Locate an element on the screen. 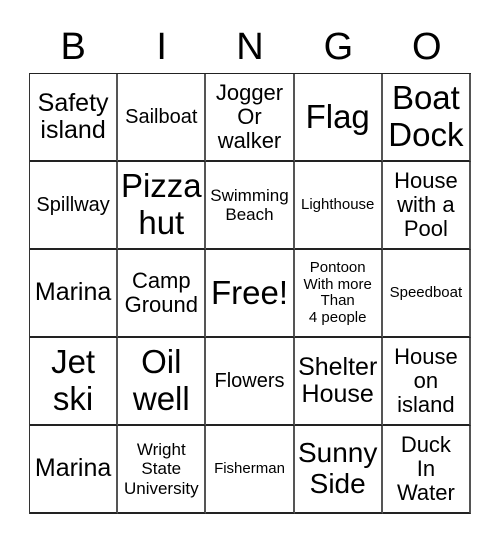  bingo-cell-label: House on island is located at coordinates (426, 380).